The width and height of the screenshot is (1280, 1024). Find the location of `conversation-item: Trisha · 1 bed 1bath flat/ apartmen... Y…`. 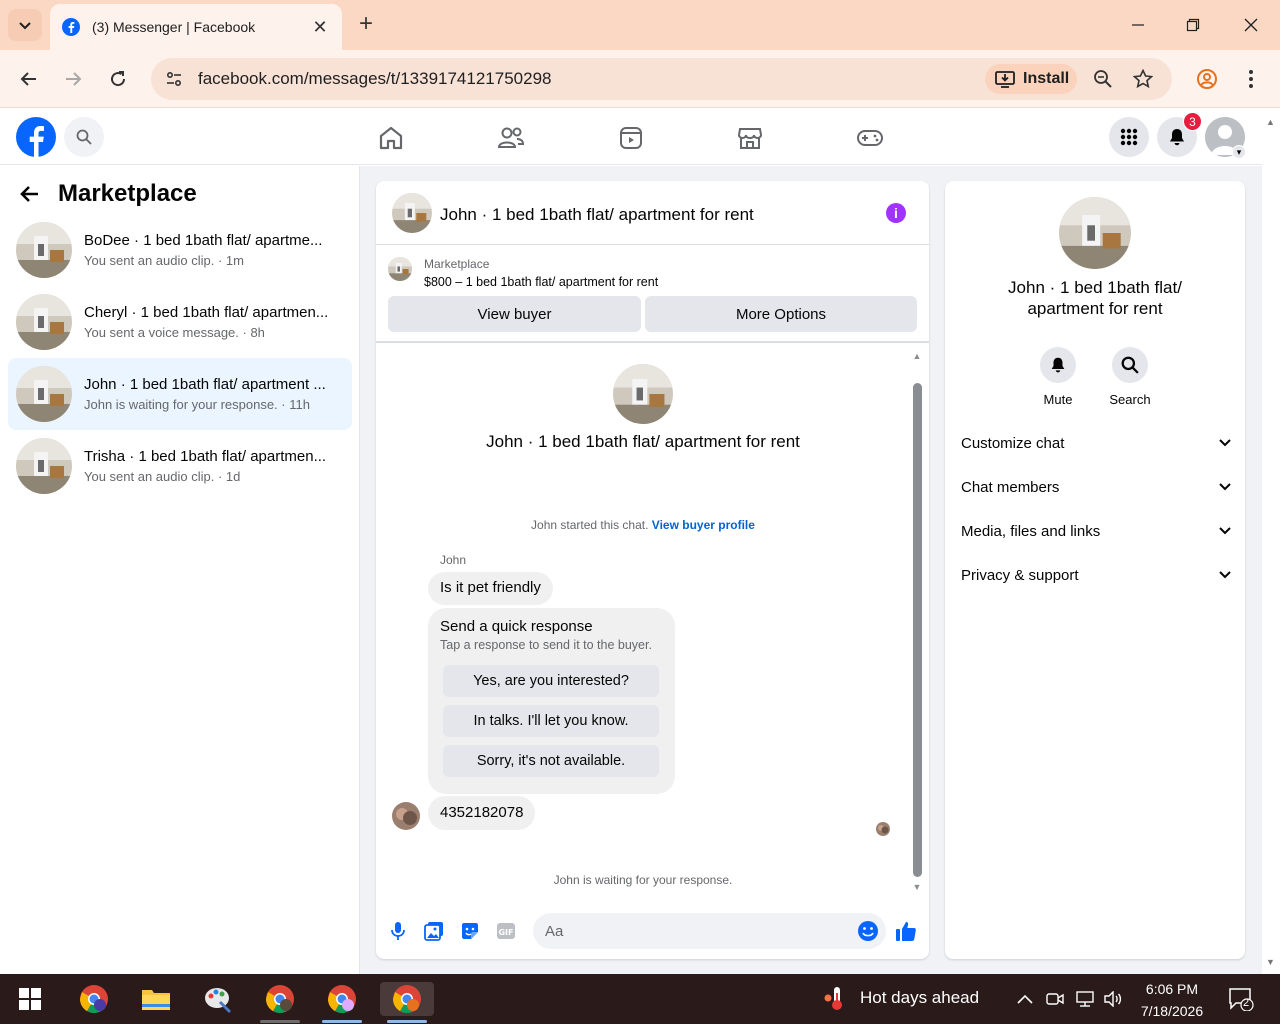

conversation-item: Trisha · 1 bed 1bath flat/ apartmen... Y… is located at coordinates (180, 466).